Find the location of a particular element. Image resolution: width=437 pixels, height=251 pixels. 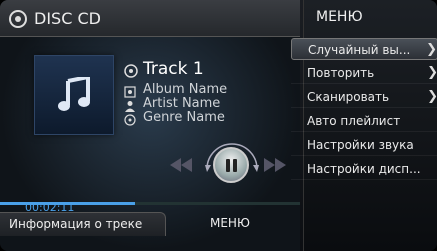

menu-tab: МЕНЮ is located at coordinates (233, 224).